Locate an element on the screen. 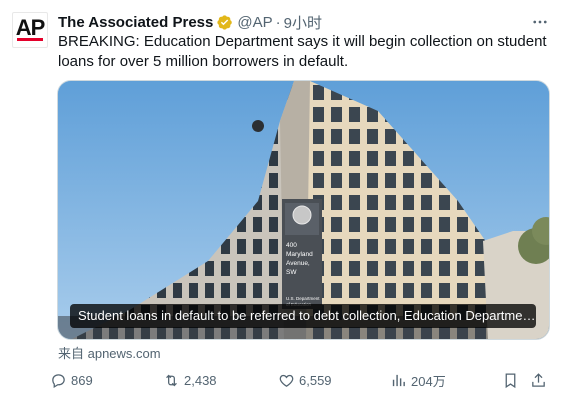  repost-count: 2,438 is located at coordinates (200, 380).